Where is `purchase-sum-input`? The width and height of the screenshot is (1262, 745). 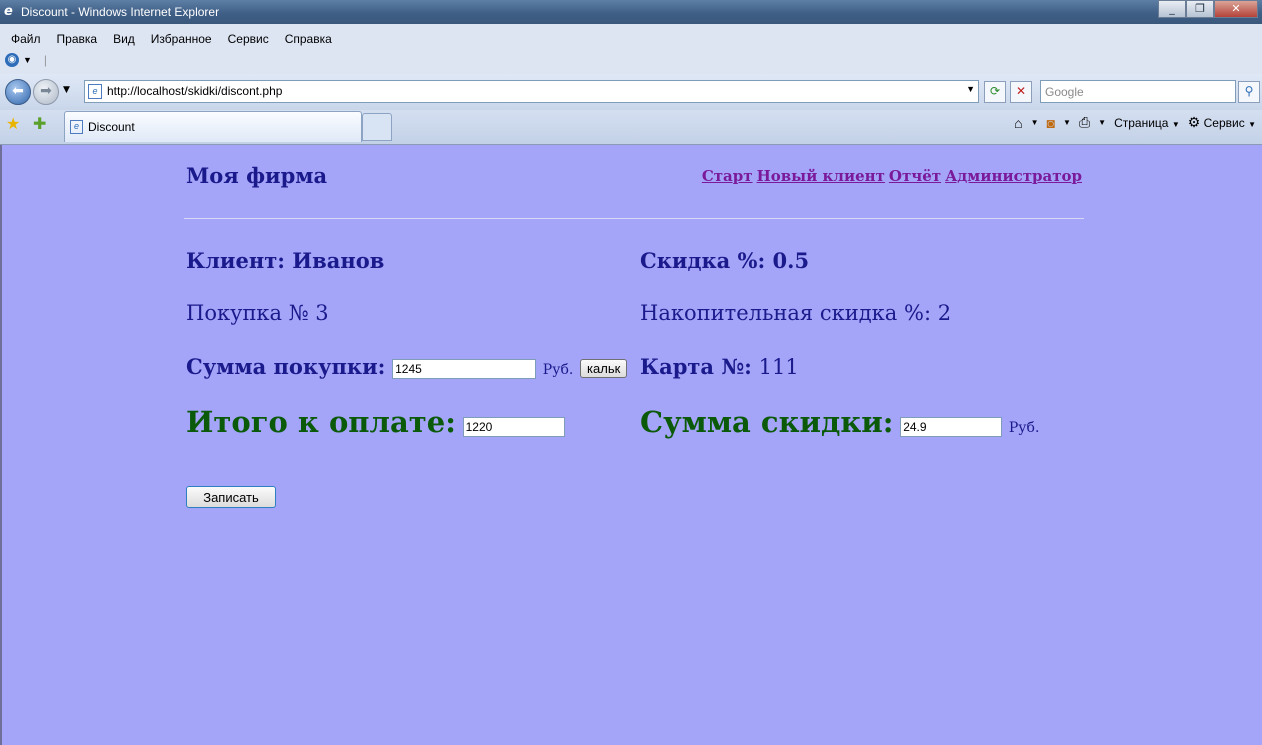
purchase-sum-input is located at coordinates (464, 368).